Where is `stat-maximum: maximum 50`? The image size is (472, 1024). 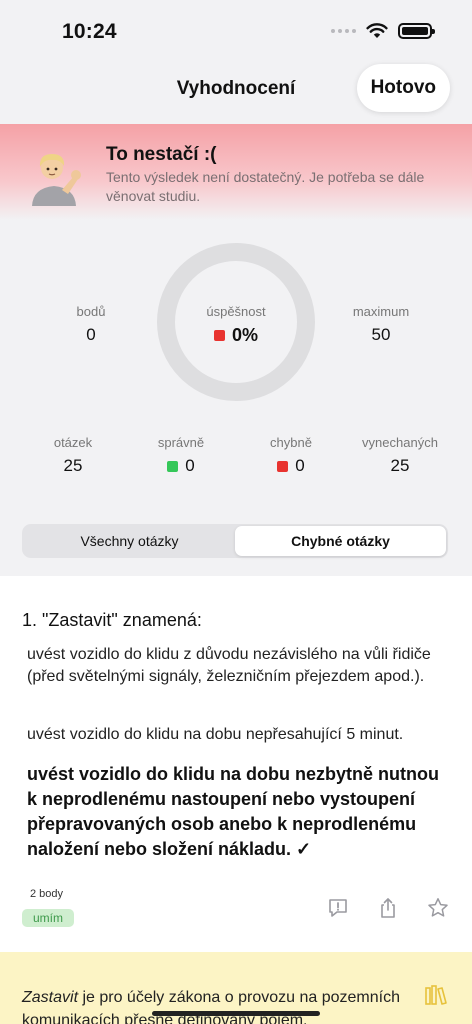 stat-maximum: maximum 50 is located at coordinates (381, 324).